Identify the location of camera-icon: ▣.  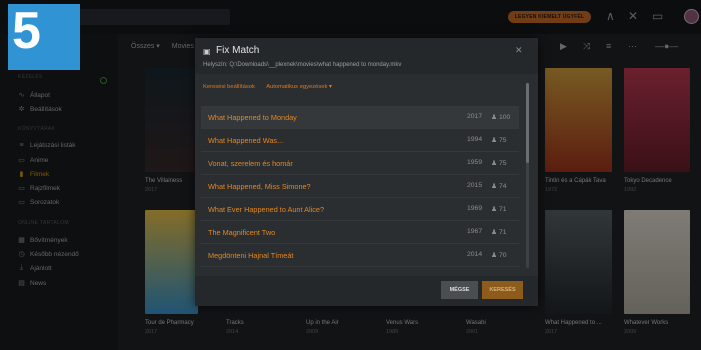
(207, 51).